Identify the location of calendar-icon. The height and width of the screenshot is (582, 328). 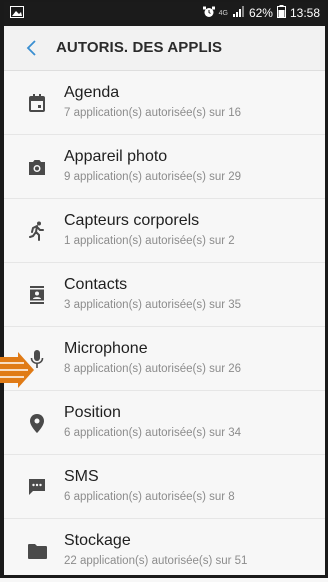
(37, 103).